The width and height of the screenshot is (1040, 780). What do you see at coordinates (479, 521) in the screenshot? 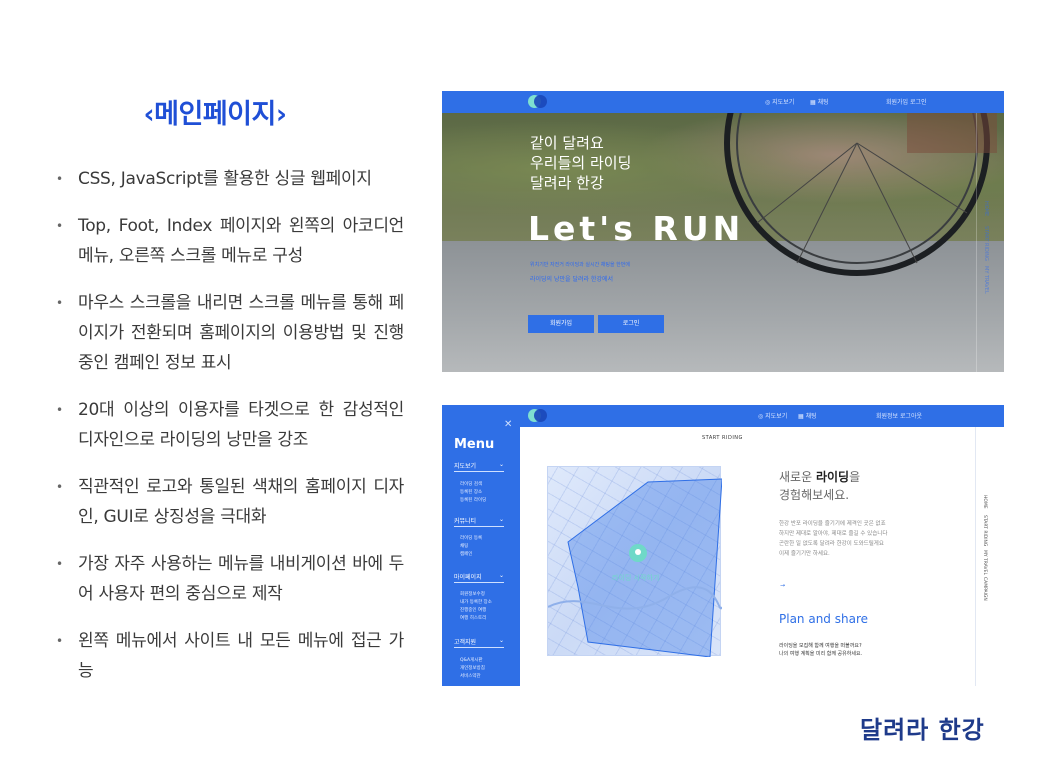
I see `menu-section-community: 커뮤니티 ⌄` at bounding box center [479, 521].